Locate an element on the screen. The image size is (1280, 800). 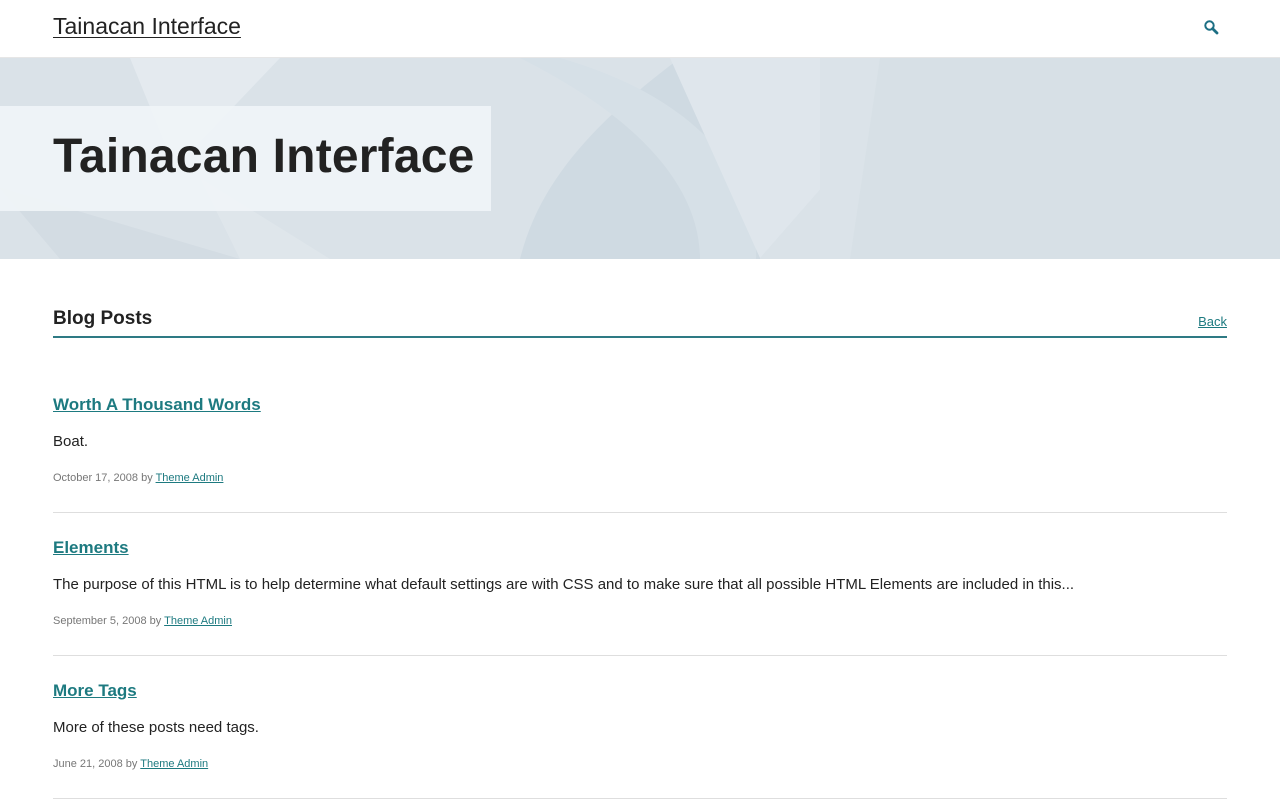
post-excerpt: More of these posts need tags. is located at coordinates (156, 727).